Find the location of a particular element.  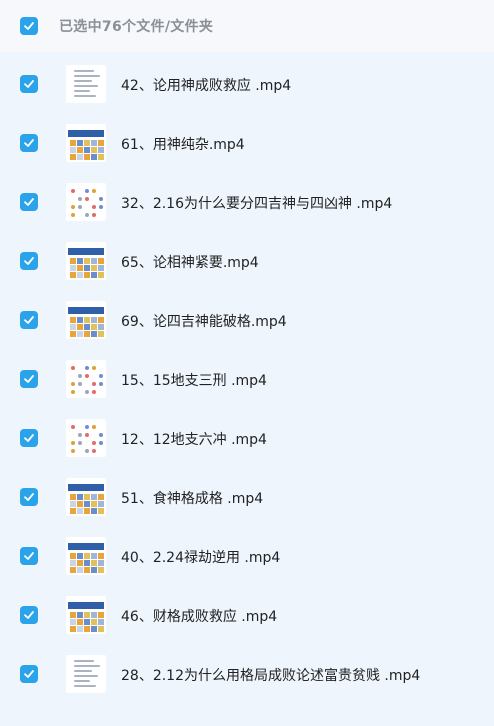

file-row: 12、12地支六冲 .mp4 is located at coordinates (247, 438).